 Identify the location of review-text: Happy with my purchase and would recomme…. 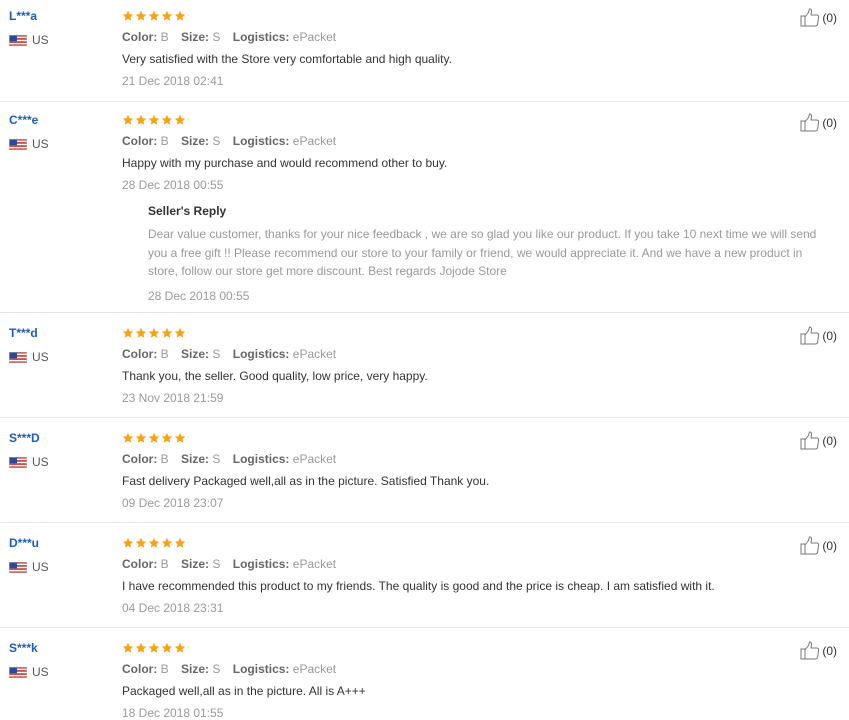
(285, 163).